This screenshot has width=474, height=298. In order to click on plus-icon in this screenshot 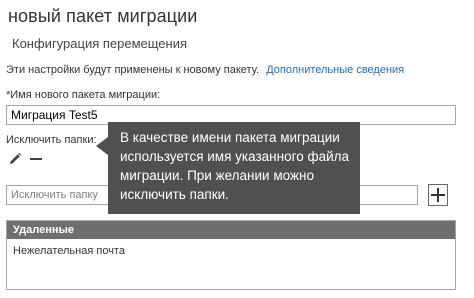, I will do `click(438, 195)`.